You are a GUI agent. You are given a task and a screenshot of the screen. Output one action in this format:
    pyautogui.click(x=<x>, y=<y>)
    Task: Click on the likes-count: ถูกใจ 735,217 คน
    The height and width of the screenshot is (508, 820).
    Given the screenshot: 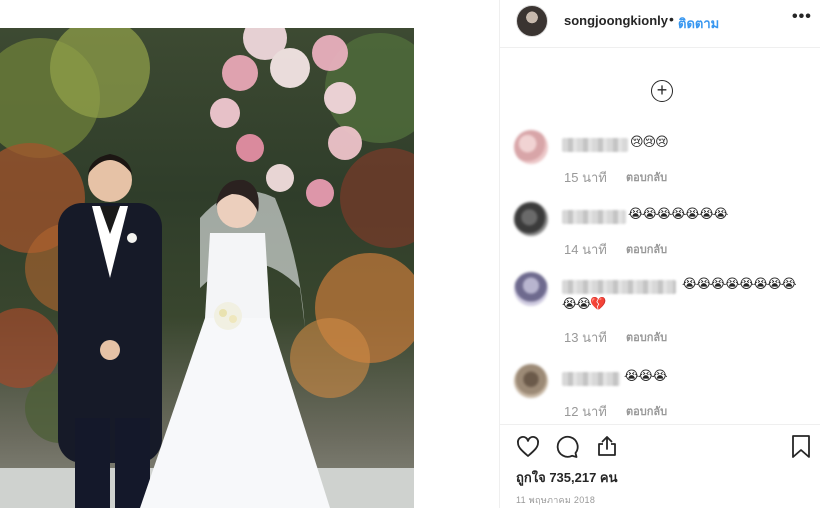 What is the action you would take?
    pyautogui.click(x=567, y=477)
    